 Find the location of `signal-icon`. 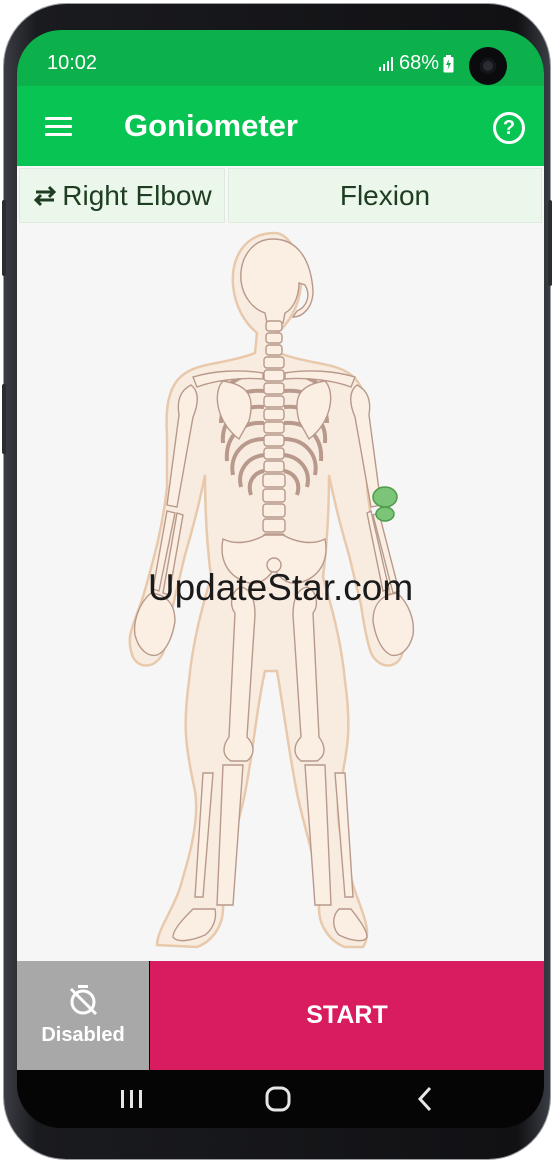

signal-icon is located at coordinates (386, 63).